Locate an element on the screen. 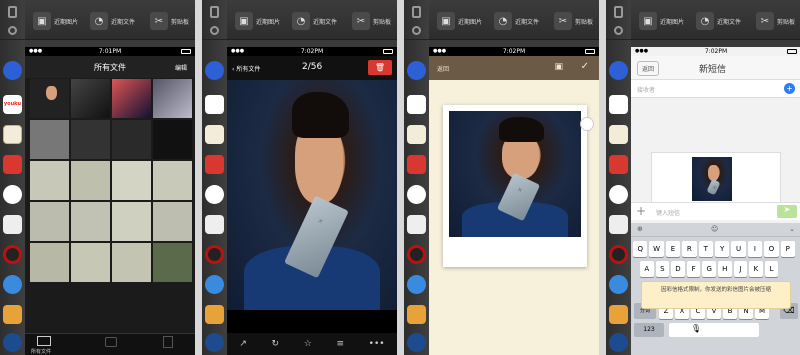 This screenshot has height=355, width=800. message-input: 键入短信 is located at coordinates (668, 212).